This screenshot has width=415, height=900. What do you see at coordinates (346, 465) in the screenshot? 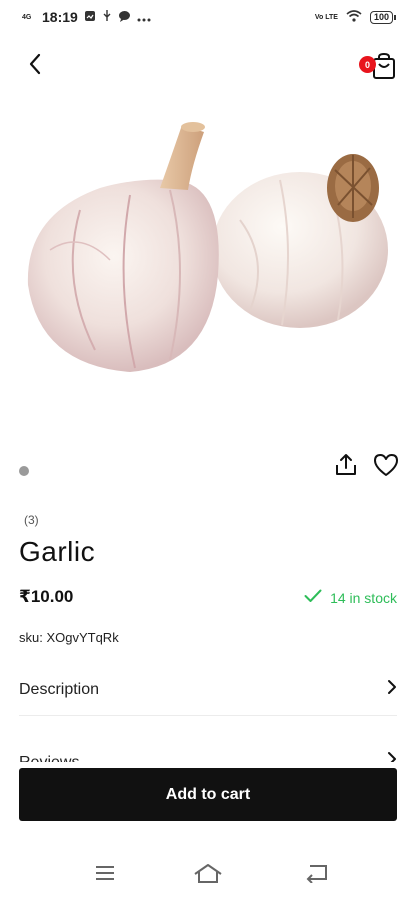
I see `share-button` at bounding box center [346, 465].